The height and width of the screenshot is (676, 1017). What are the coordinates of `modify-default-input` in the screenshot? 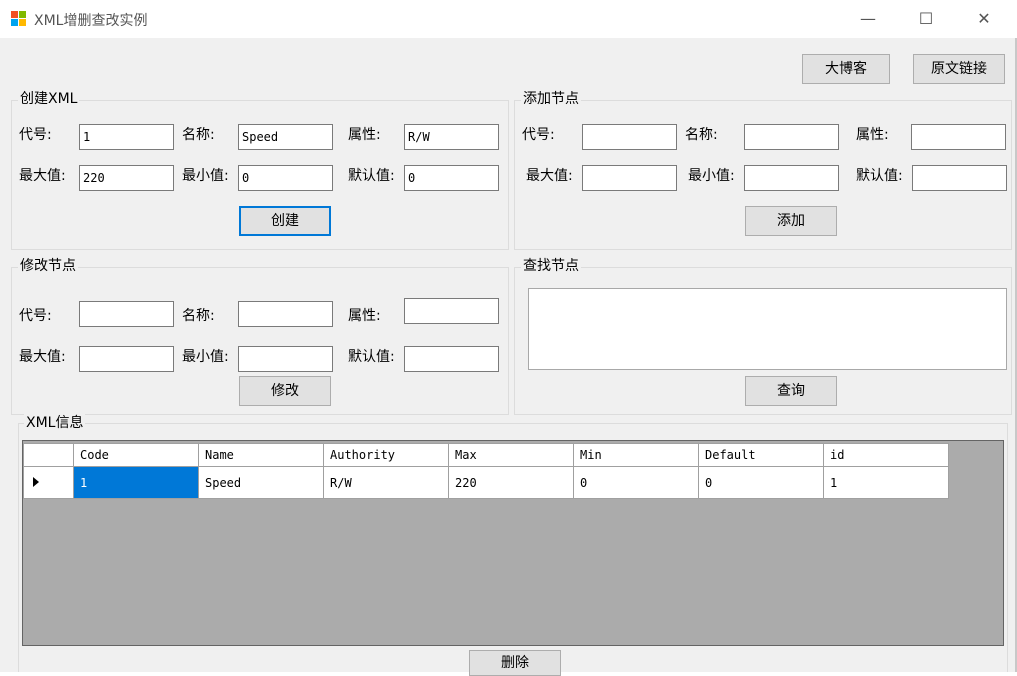 It's located at (451, 359).